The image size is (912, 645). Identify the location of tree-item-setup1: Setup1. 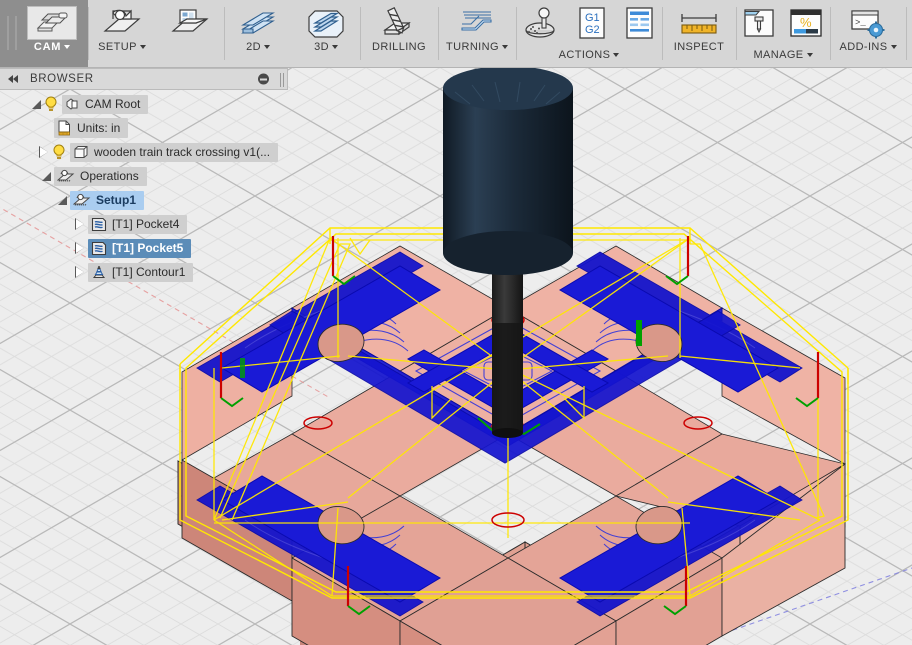
(156, 200).